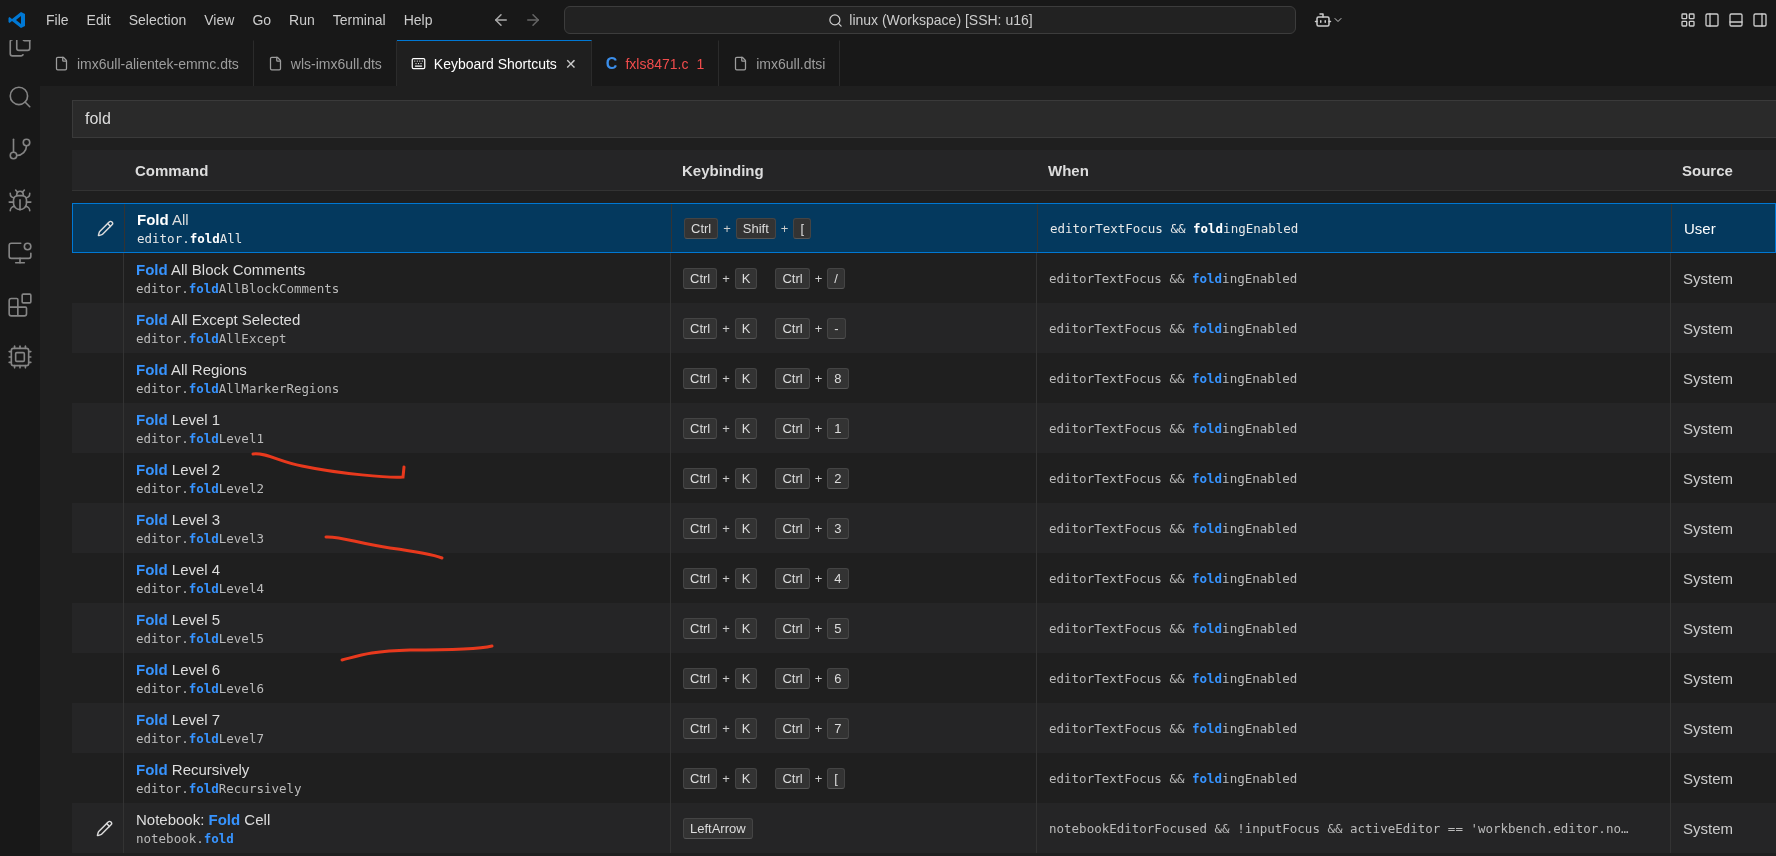 This screenshot has width=1776, height=856. I want to click on key-cap: 1, so click(838, 428).